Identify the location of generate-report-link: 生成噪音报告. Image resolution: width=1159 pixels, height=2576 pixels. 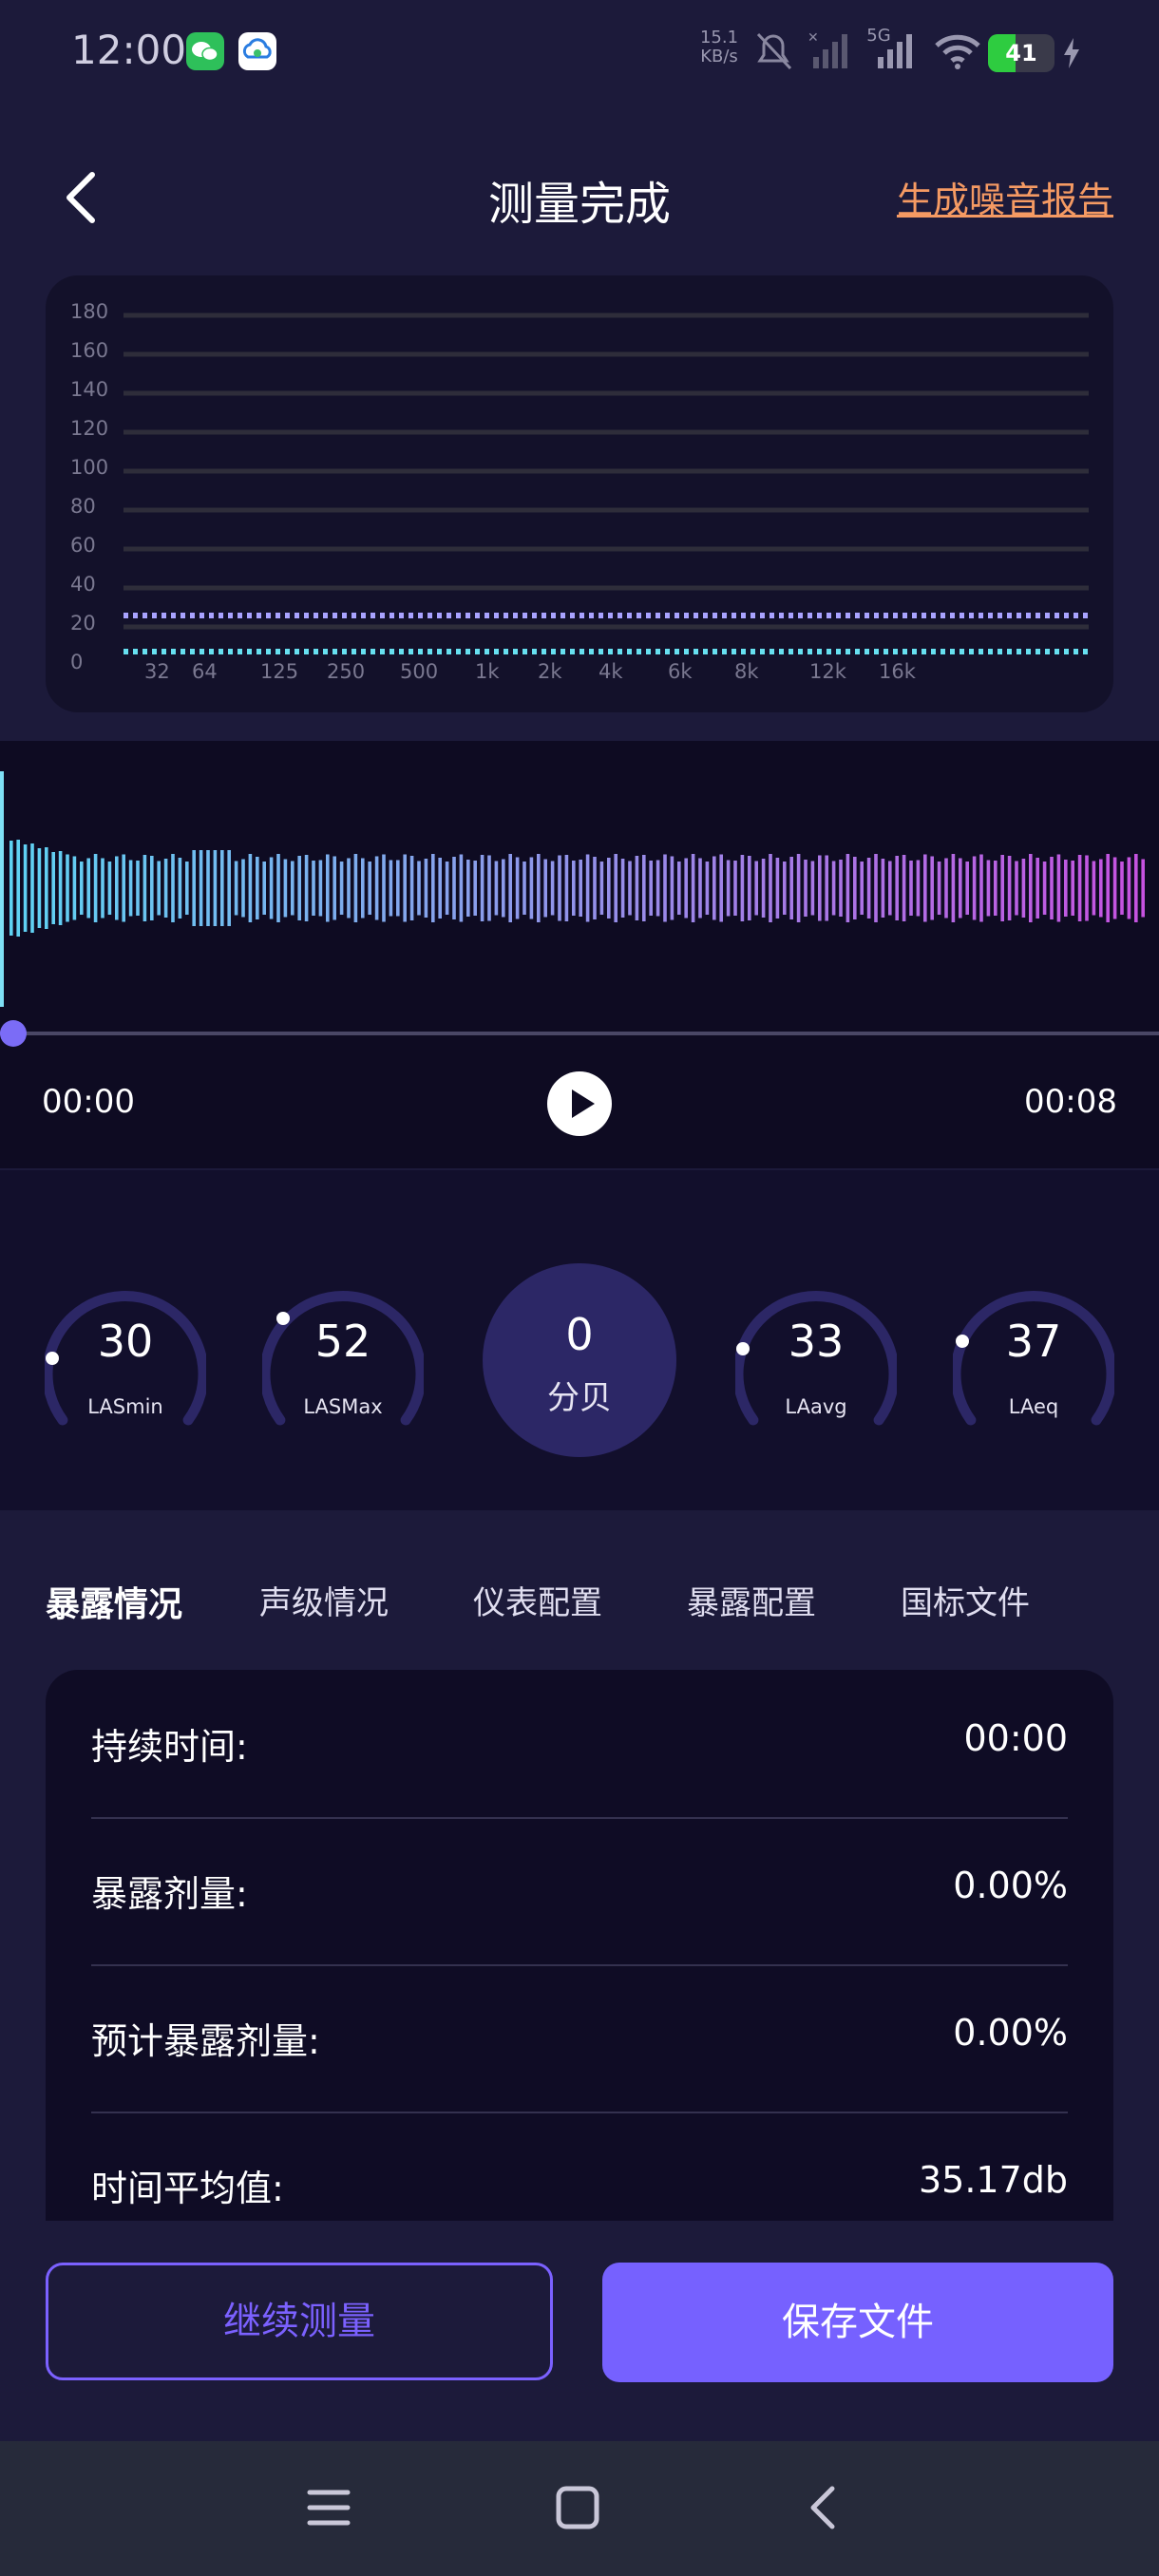
(1005, 197).